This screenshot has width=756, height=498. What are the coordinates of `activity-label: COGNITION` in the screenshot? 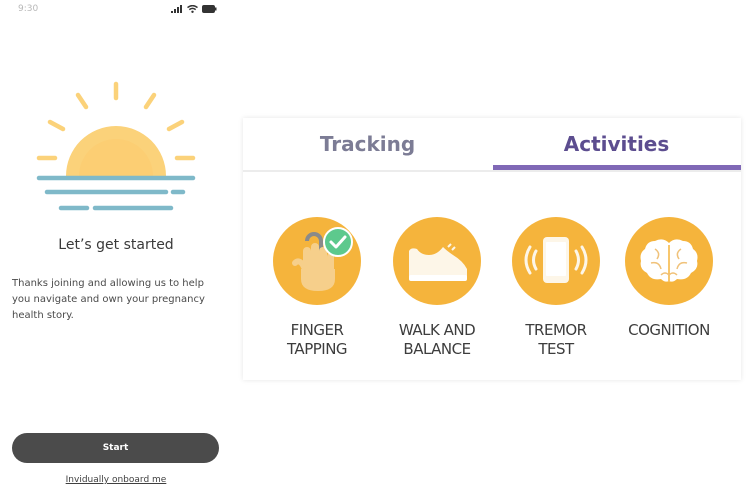 It's located at (669, 330).